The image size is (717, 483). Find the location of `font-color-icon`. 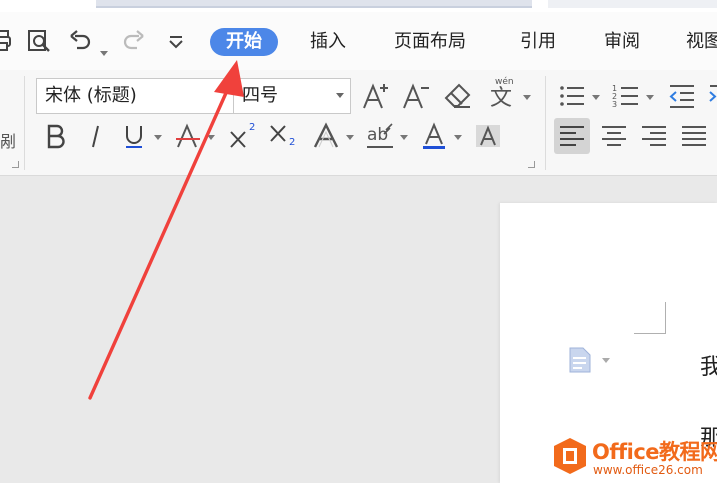

font-color-icon is located at coordinates (434, 136).